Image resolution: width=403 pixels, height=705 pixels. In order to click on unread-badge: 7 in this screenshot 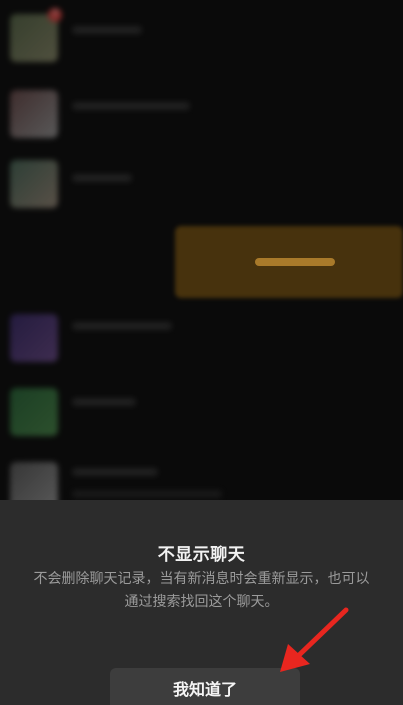, I will do `click(55, 15)`.